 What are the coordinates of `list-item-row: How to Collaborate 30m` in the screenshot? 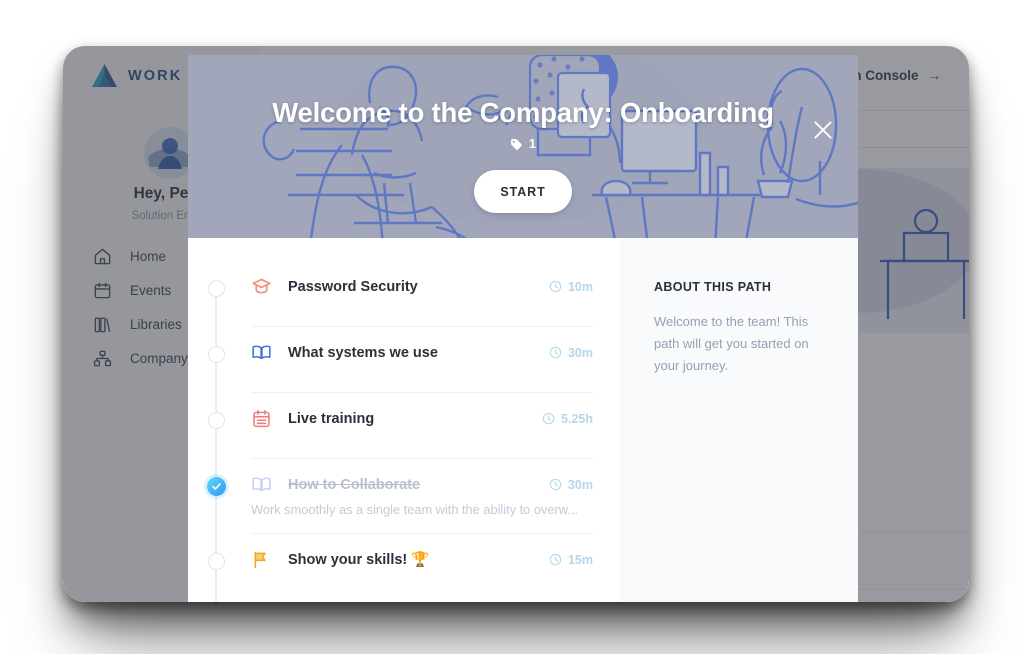 It's located at (435, 477).